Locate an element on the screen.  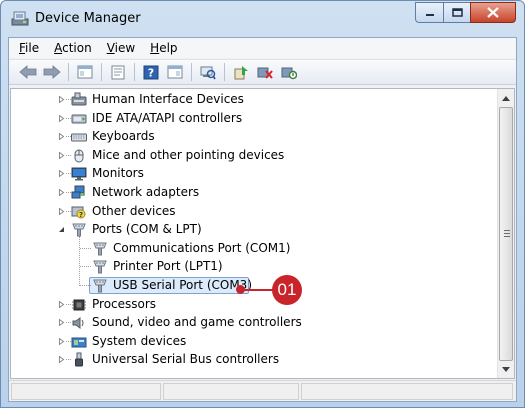
tree-device: Printer Port (LPT1) is located at coordinates (254, 266).